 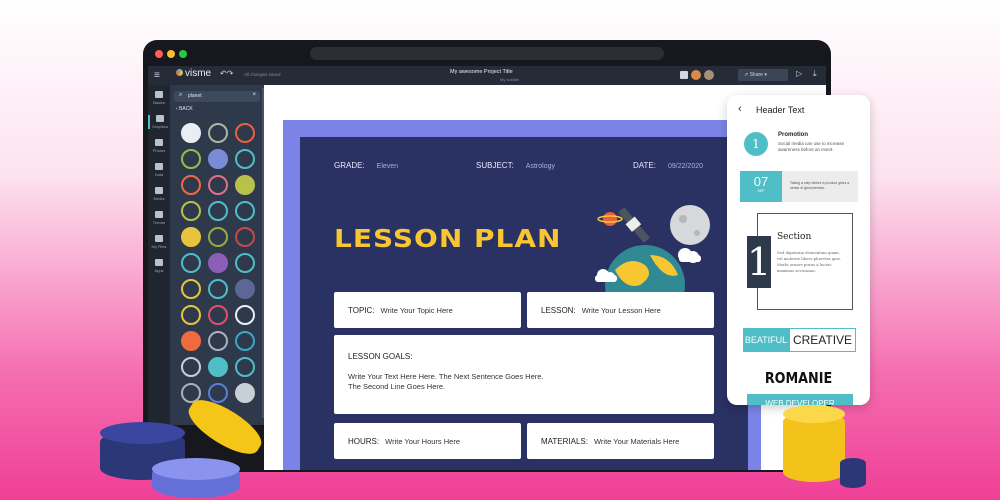 What do you see at coordinates (245, 211) in the screenshot?
I see `globe-rotate-icon` at bounding box center [245, 211].